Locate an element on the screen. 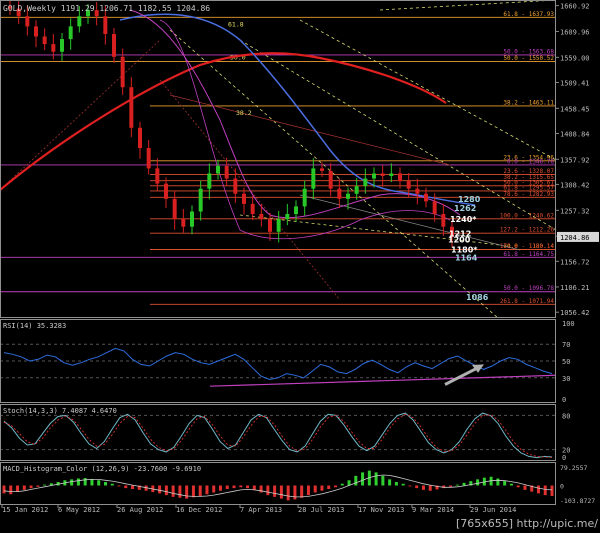 This screenshot has height=533, width=600. annotations: 128012621240*121212001180*11641086 is located at coordinates (468, 248).